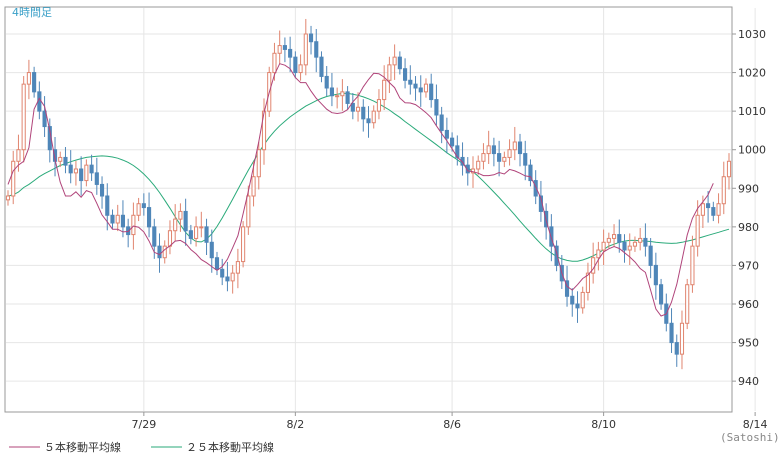 This screenshot has width=784, height=462. I want to click on period-label: 4時間足, so click(32, 12).